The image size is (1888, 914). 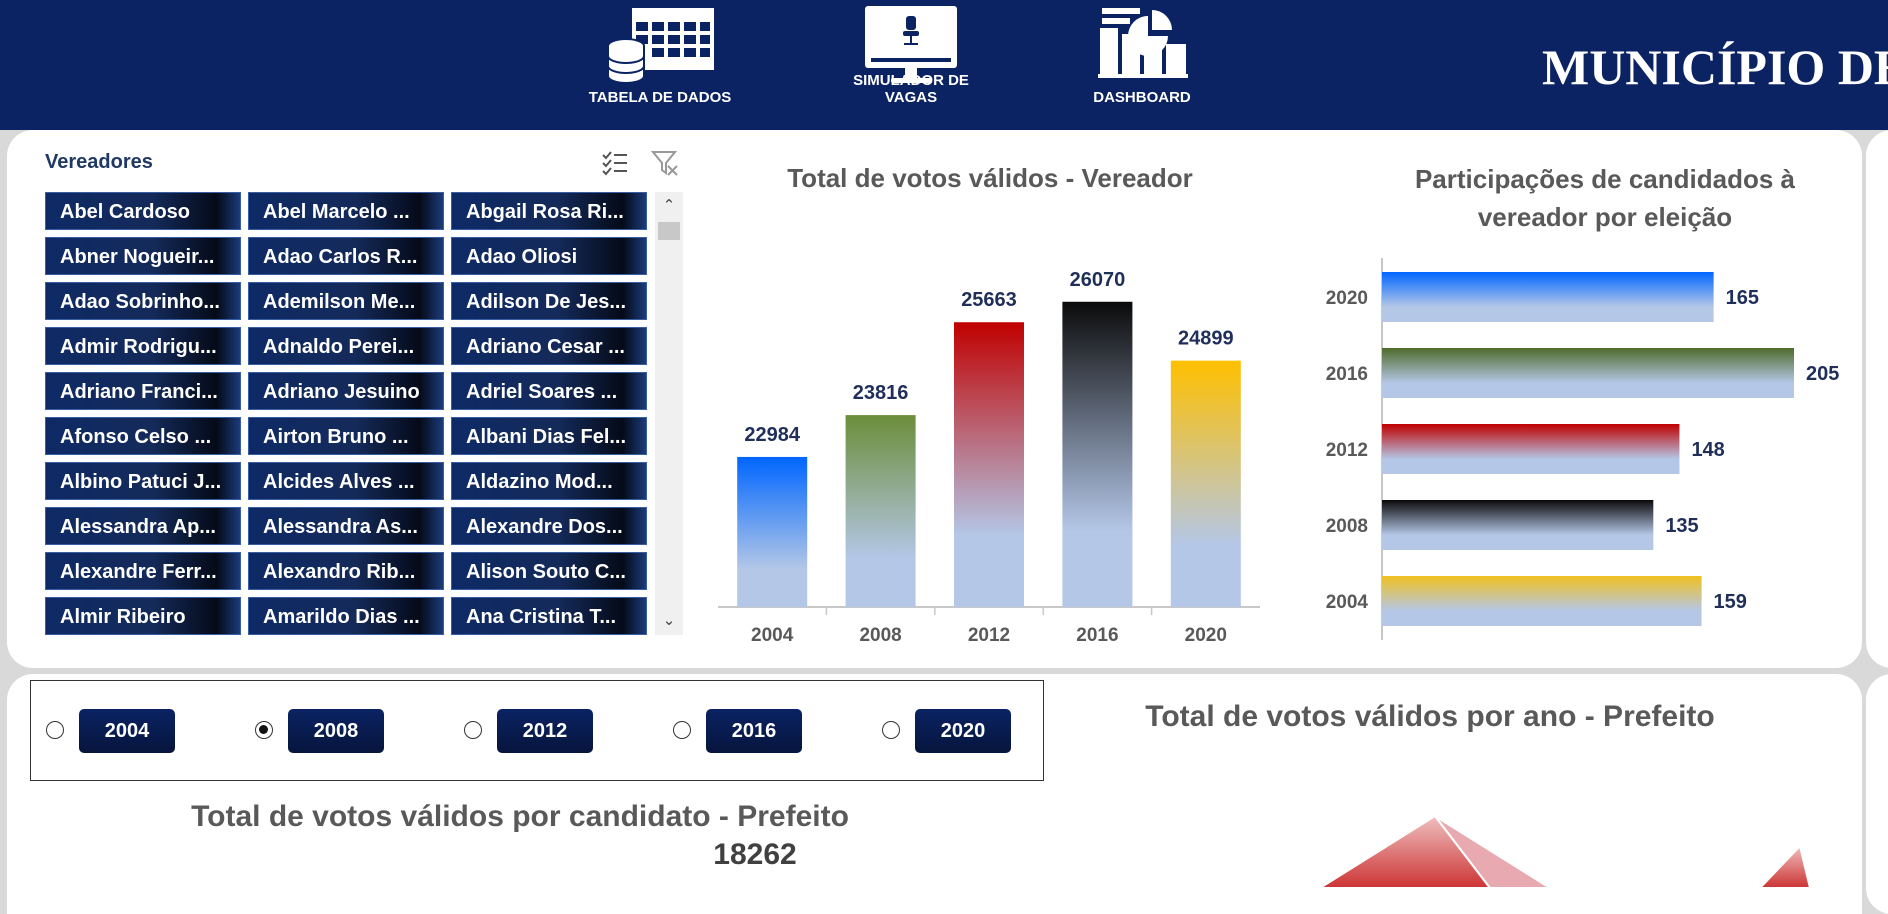 I want to click on data-label: 25663, so click(x=989, y=300).